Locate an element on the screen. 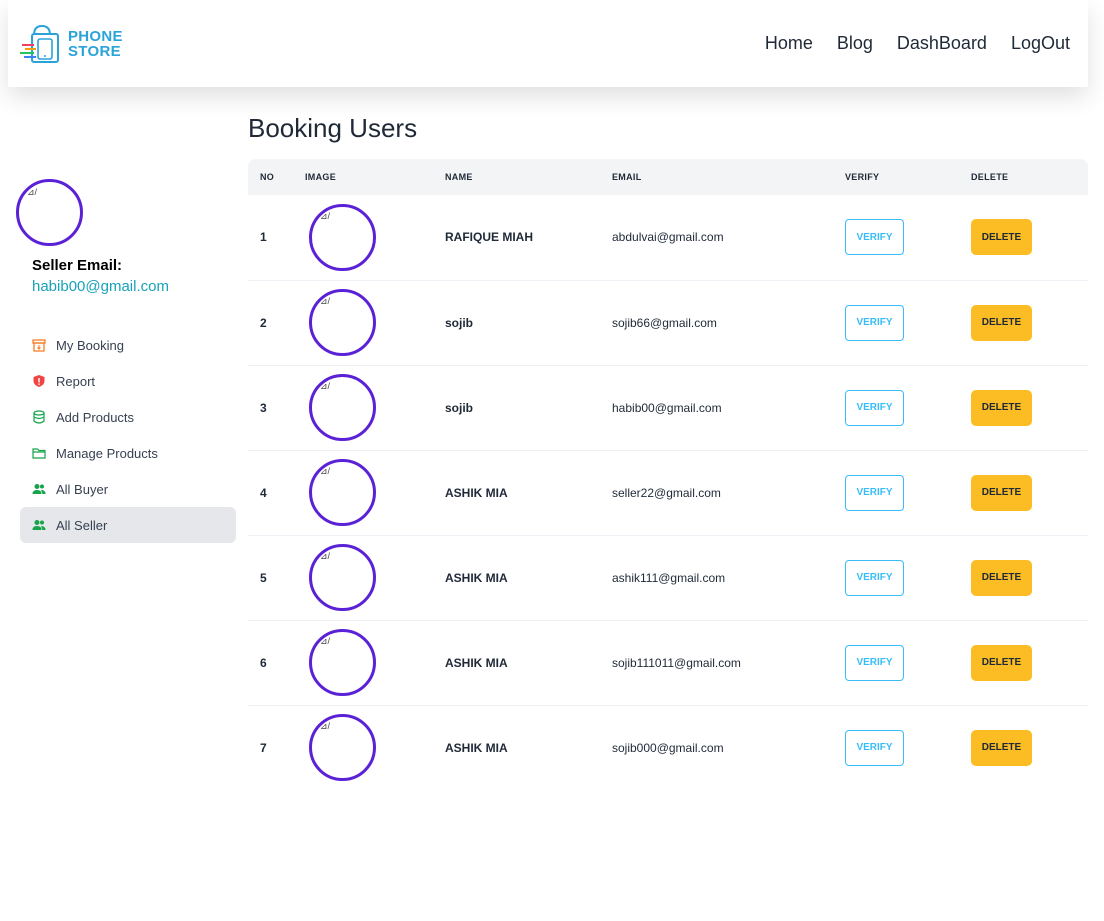  folder-icon is located at coordinates (39, 453).